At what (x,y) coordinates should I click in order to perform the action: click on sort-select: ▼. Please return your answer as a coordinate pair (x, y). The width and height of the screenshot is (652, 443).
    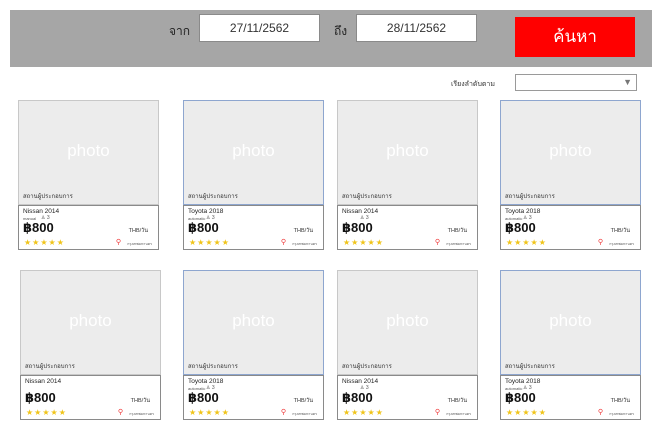
    Looking at the image, I should click on (576, 82).